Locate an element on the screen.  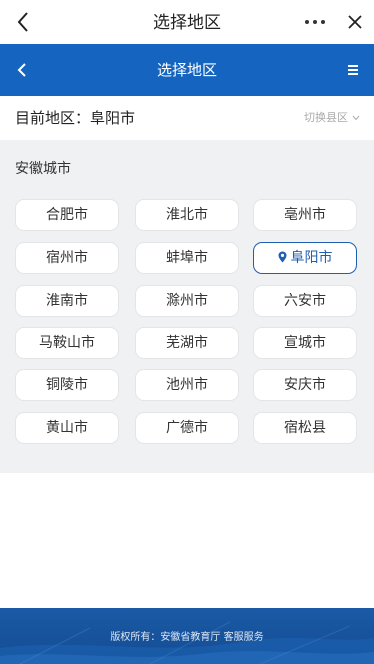
city-label: 阜阳市 is located at coordinates (311, 258).